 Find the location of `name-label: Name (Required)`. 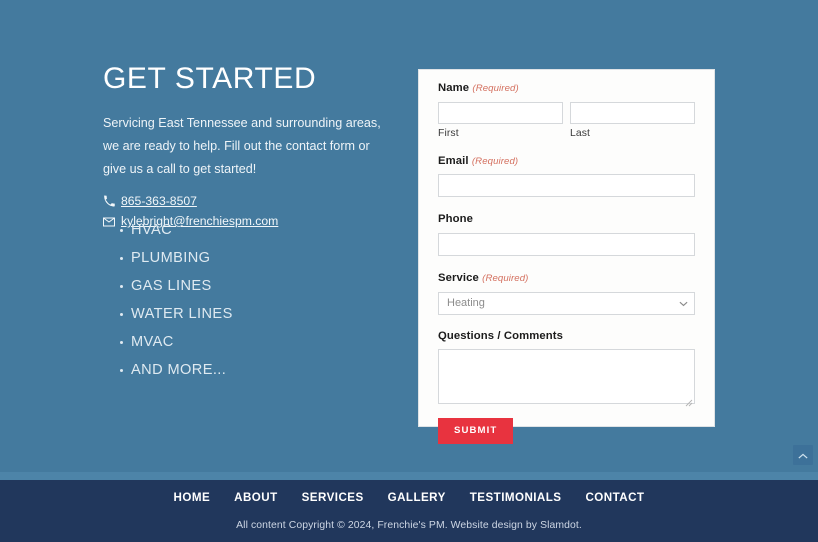

name-label: Name (Required) is located at coordinates (566, 88).